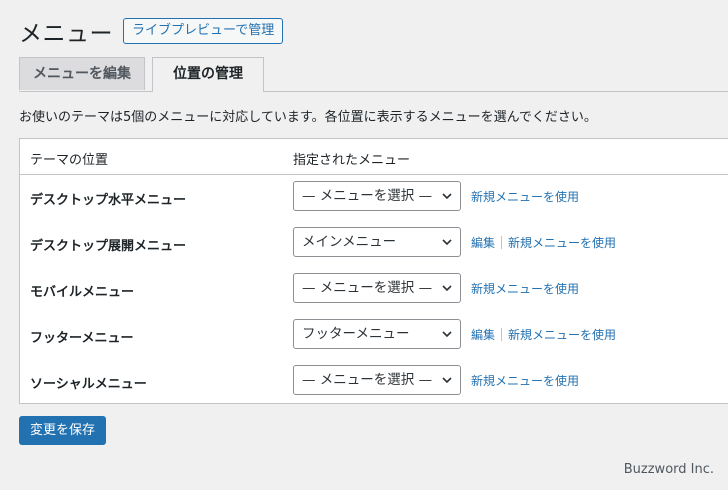 The width and height of the screenshot is (728, 490). I want to click on tab-edit-menus: メニューを編集, so click(82, 73).